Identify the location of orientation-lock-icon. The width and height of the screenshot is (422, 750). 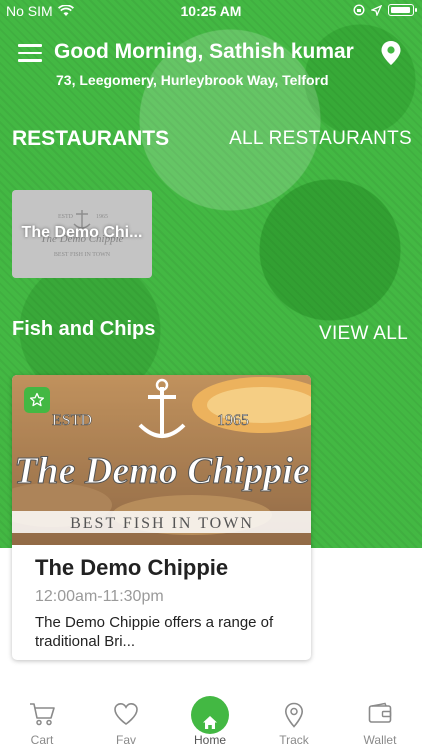
(359, 10).